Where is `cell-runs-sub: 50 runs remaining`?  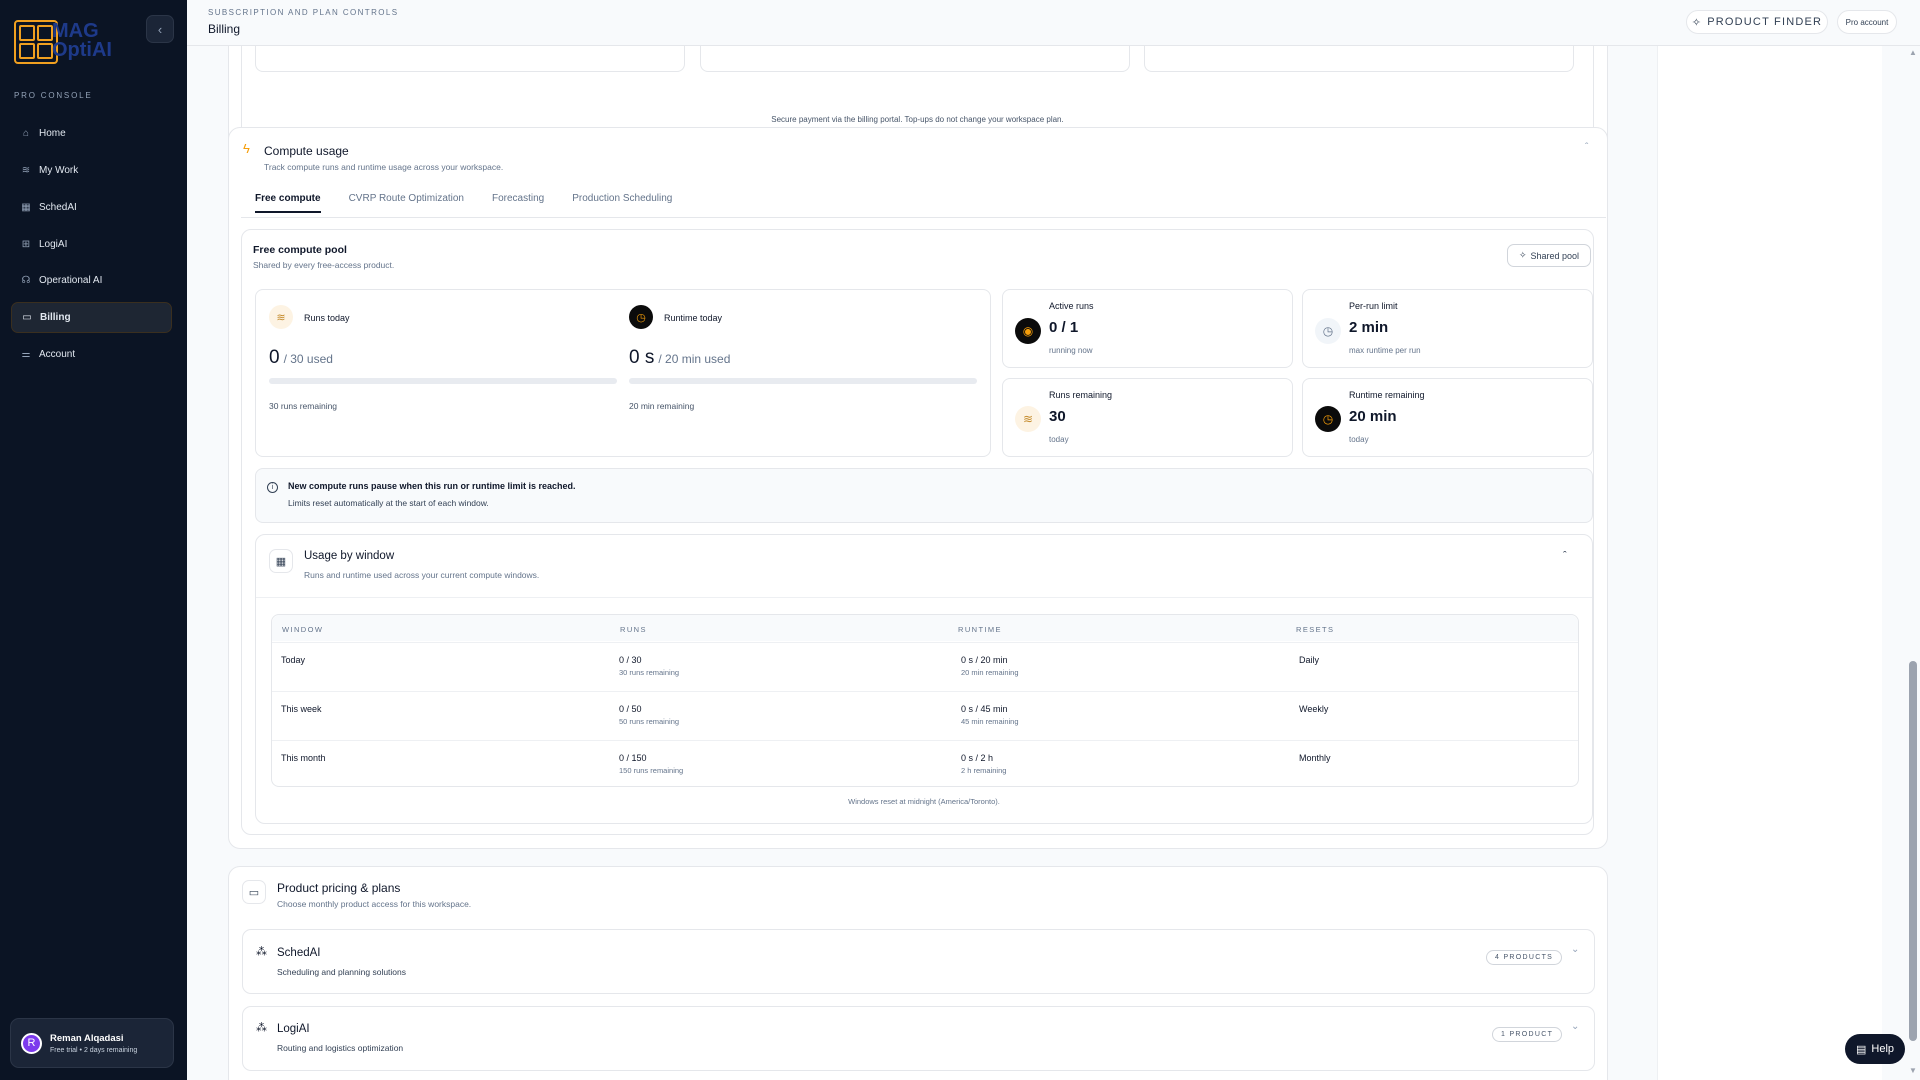 cell-runs-sub: 50 runs remaining is located at coordinates (649, 721).